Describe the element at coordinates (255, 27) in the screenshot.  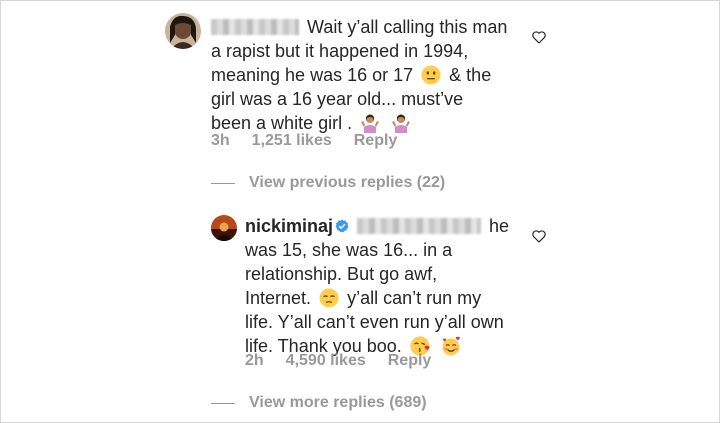
I see `blurred-username` at that location.